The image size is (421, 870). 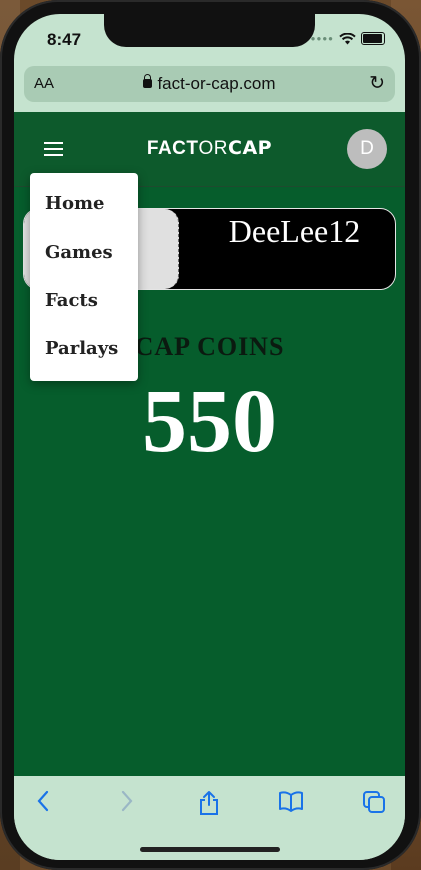 I want to click on url-display: fact-or-cap.com, so click(x=209, y=84).